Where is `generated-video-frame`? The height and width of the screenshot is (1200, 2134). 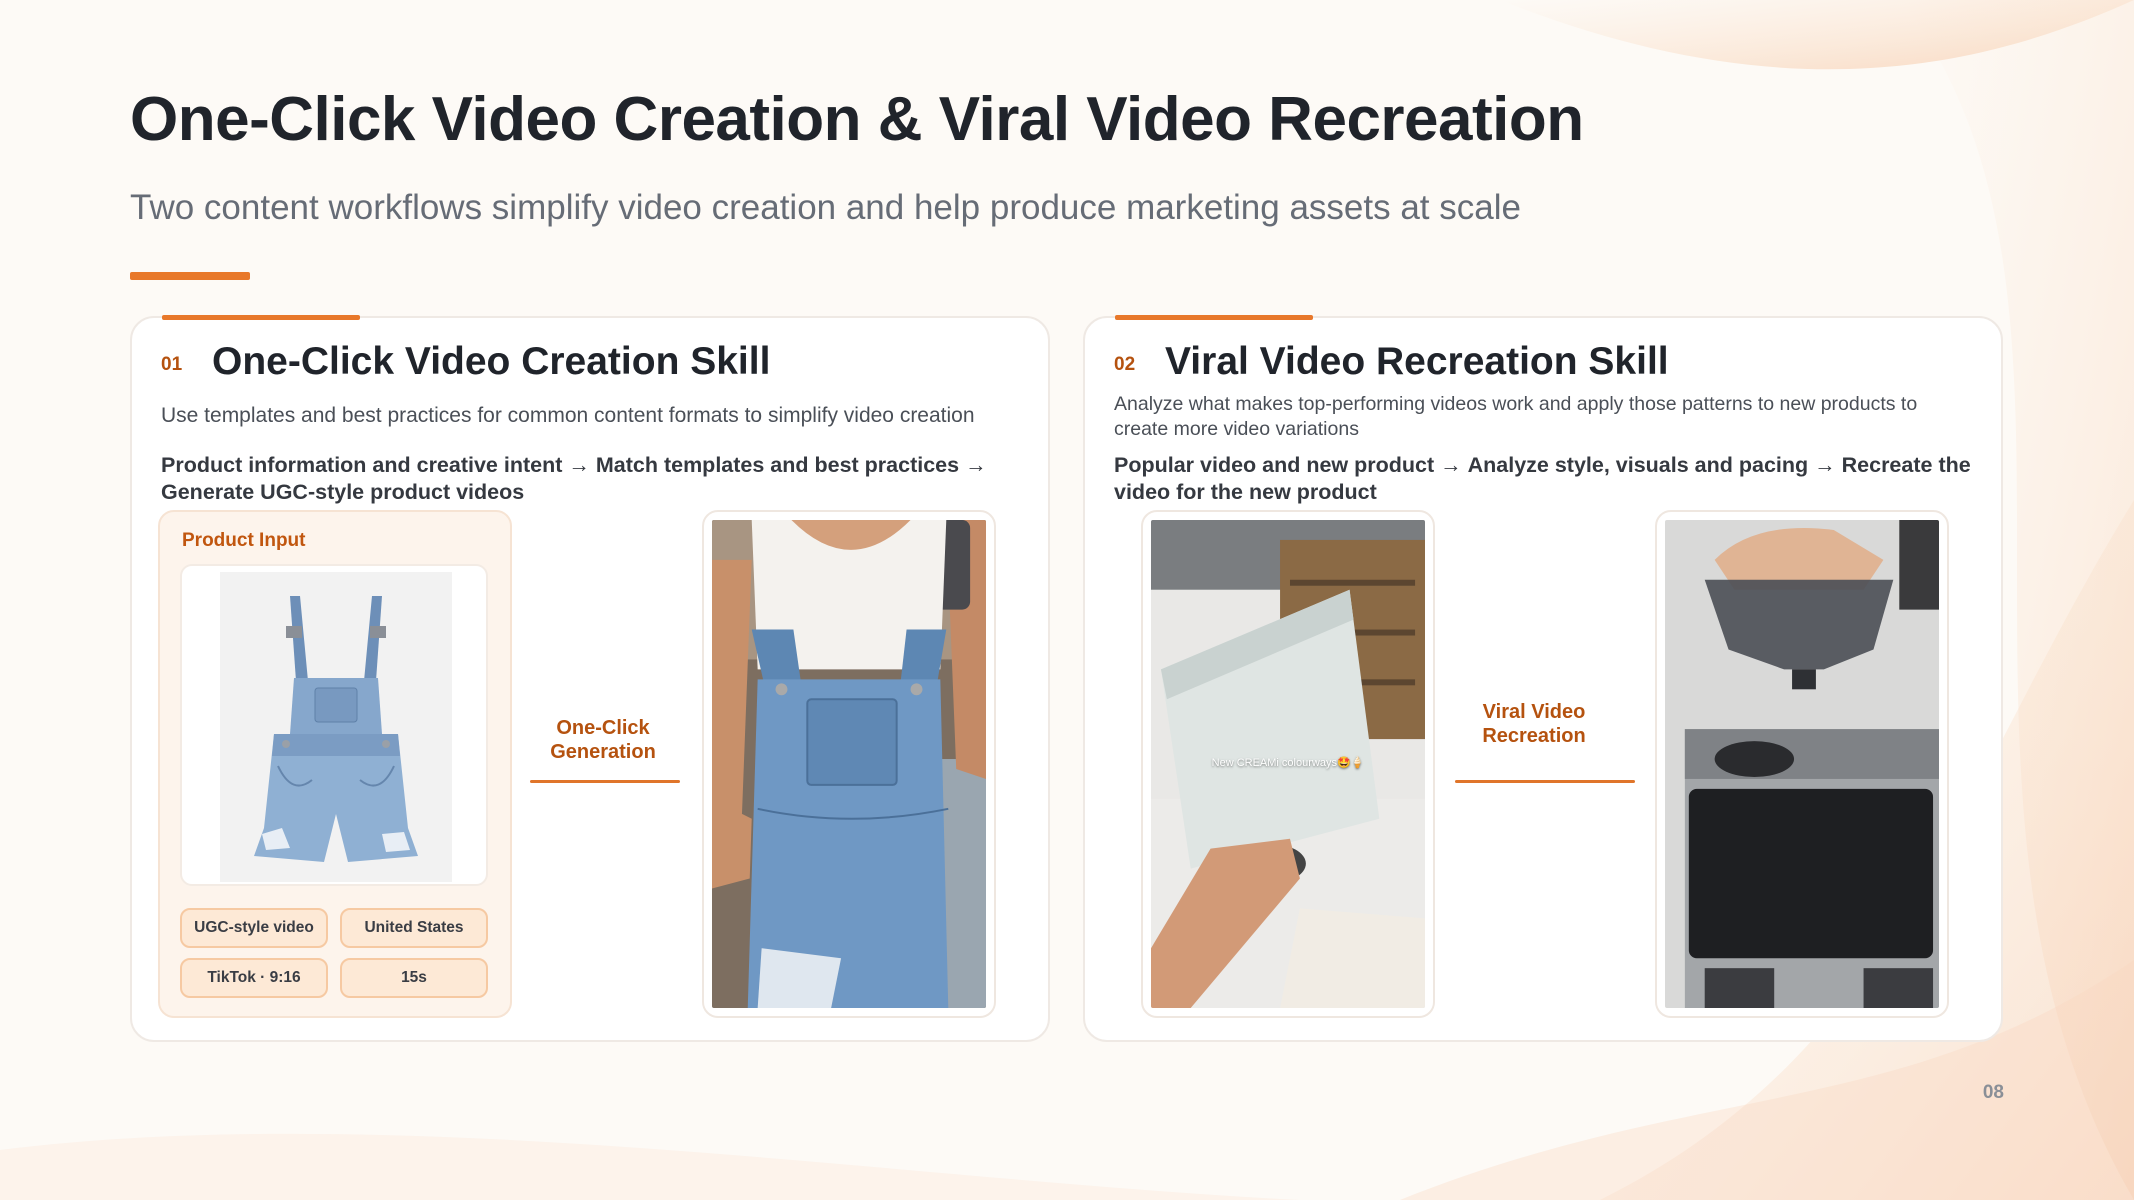 generated-video-frame is located at coordinates (849, 764).